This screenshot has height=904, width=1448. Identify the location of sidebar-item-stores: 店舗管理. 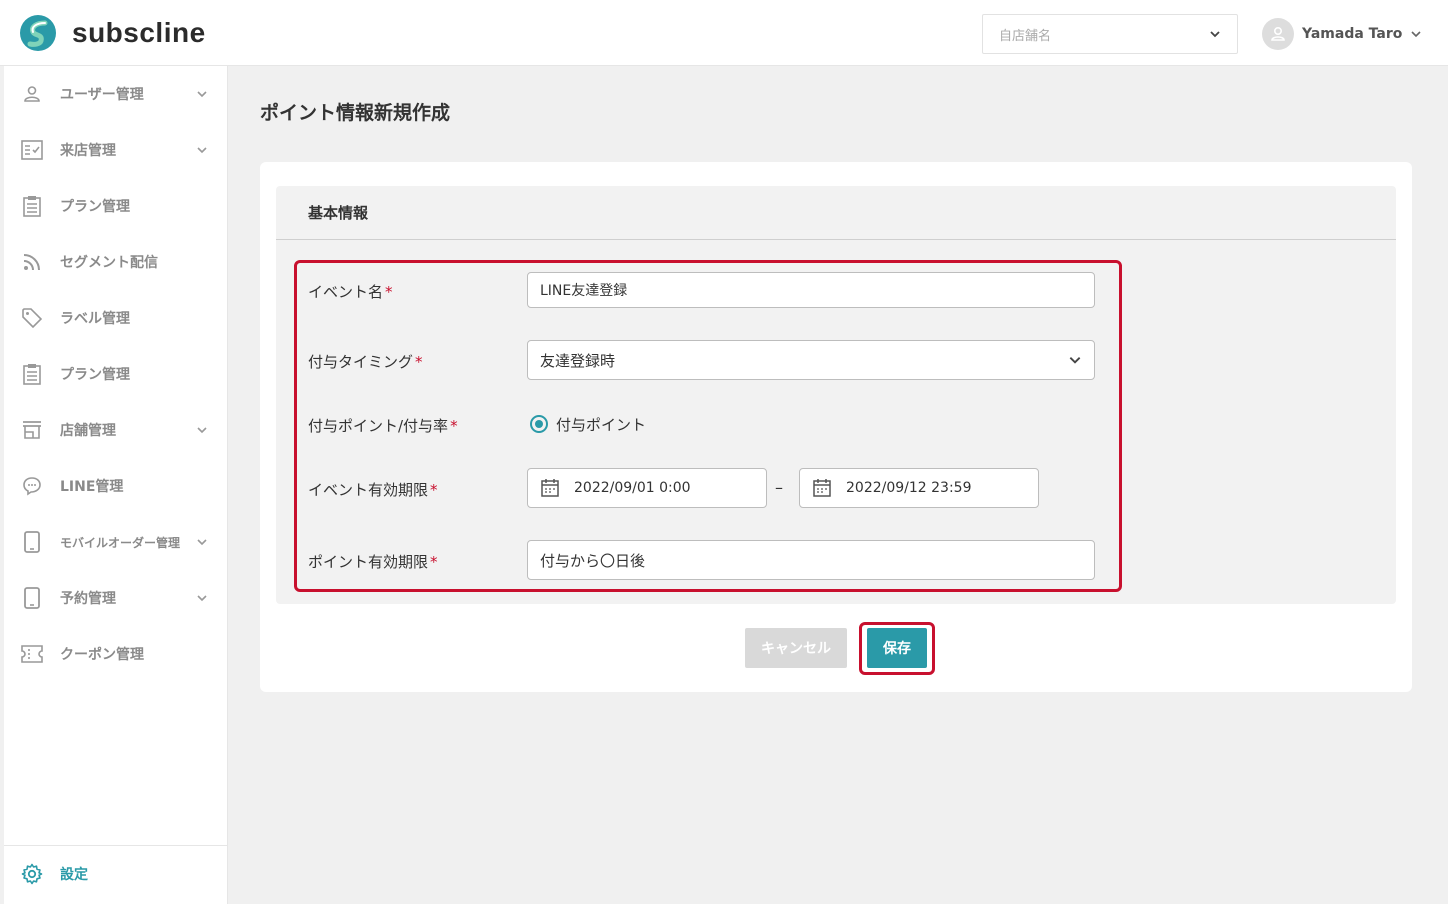
(116, 430).